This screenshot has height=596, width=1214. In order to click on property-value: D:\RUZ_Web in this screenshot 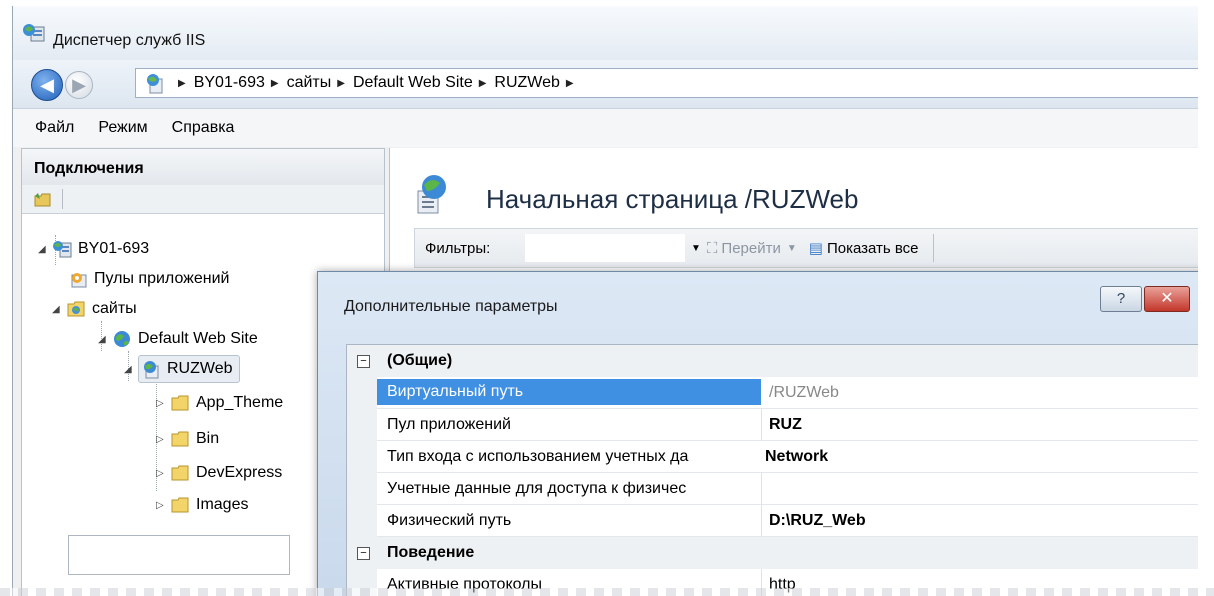, I will do `click(817, 521)`.